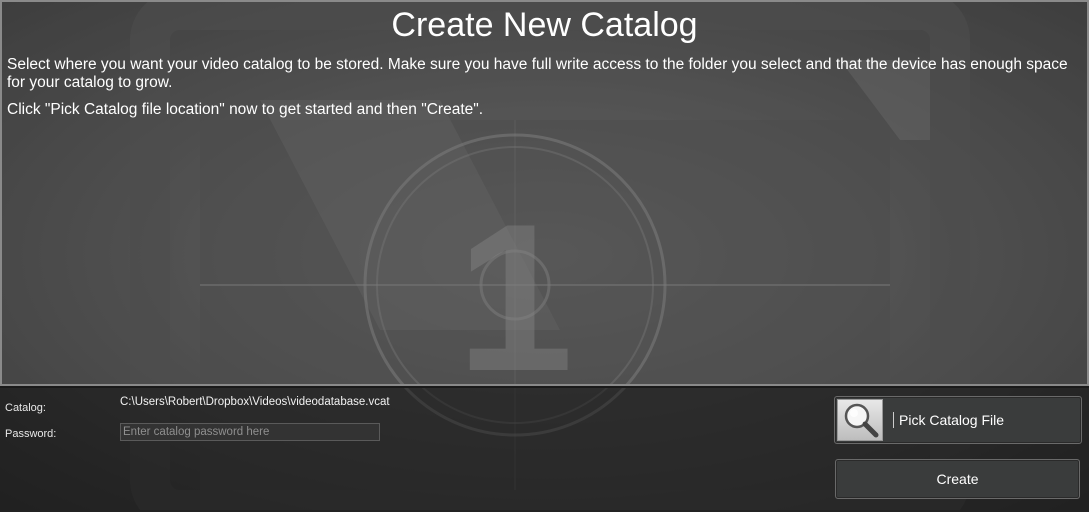 The image size is (1089, 512). What do you see at coordinates (544, 25) in the screenshot?
I see `page-title: Create New Catalog` at bounding box center [544, 25].